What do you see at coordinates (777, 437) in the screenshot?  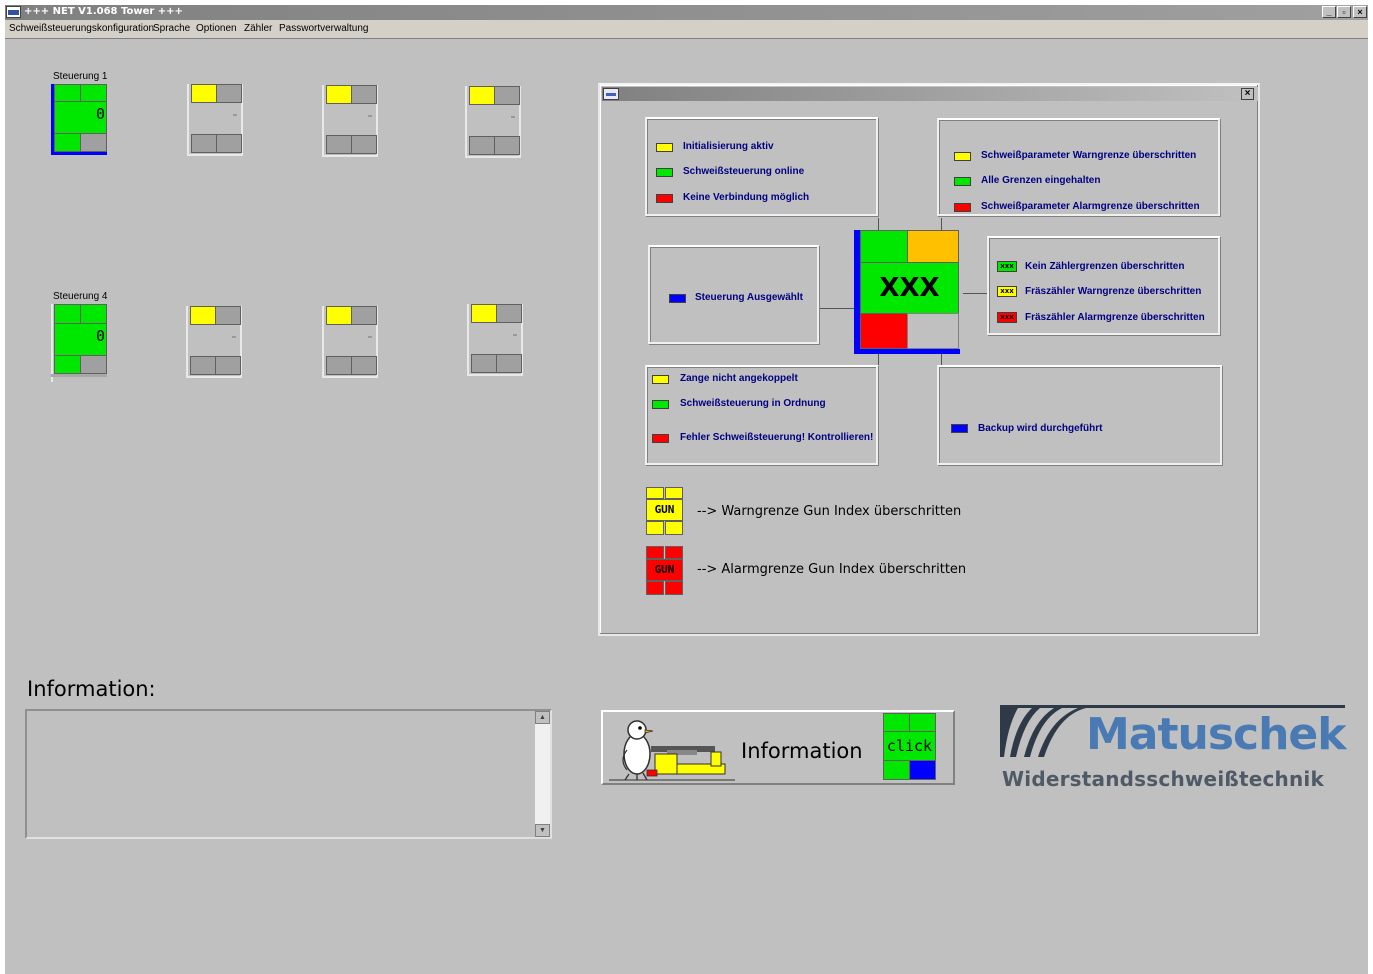 I see `legend-item-gun-error: Fehler Schweißsteuerung! Kontrollieren!` at bounding box center [777, 437].